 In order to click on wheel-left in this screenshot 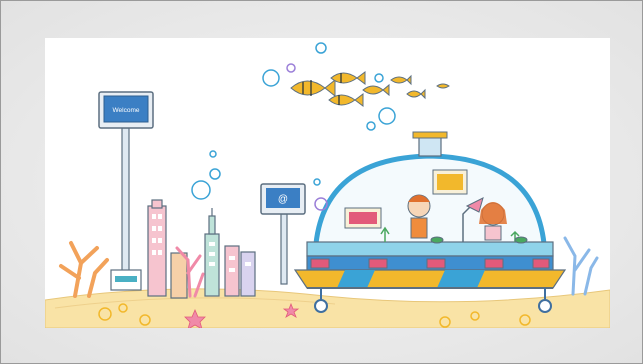, I will do `click(321, 306)`.